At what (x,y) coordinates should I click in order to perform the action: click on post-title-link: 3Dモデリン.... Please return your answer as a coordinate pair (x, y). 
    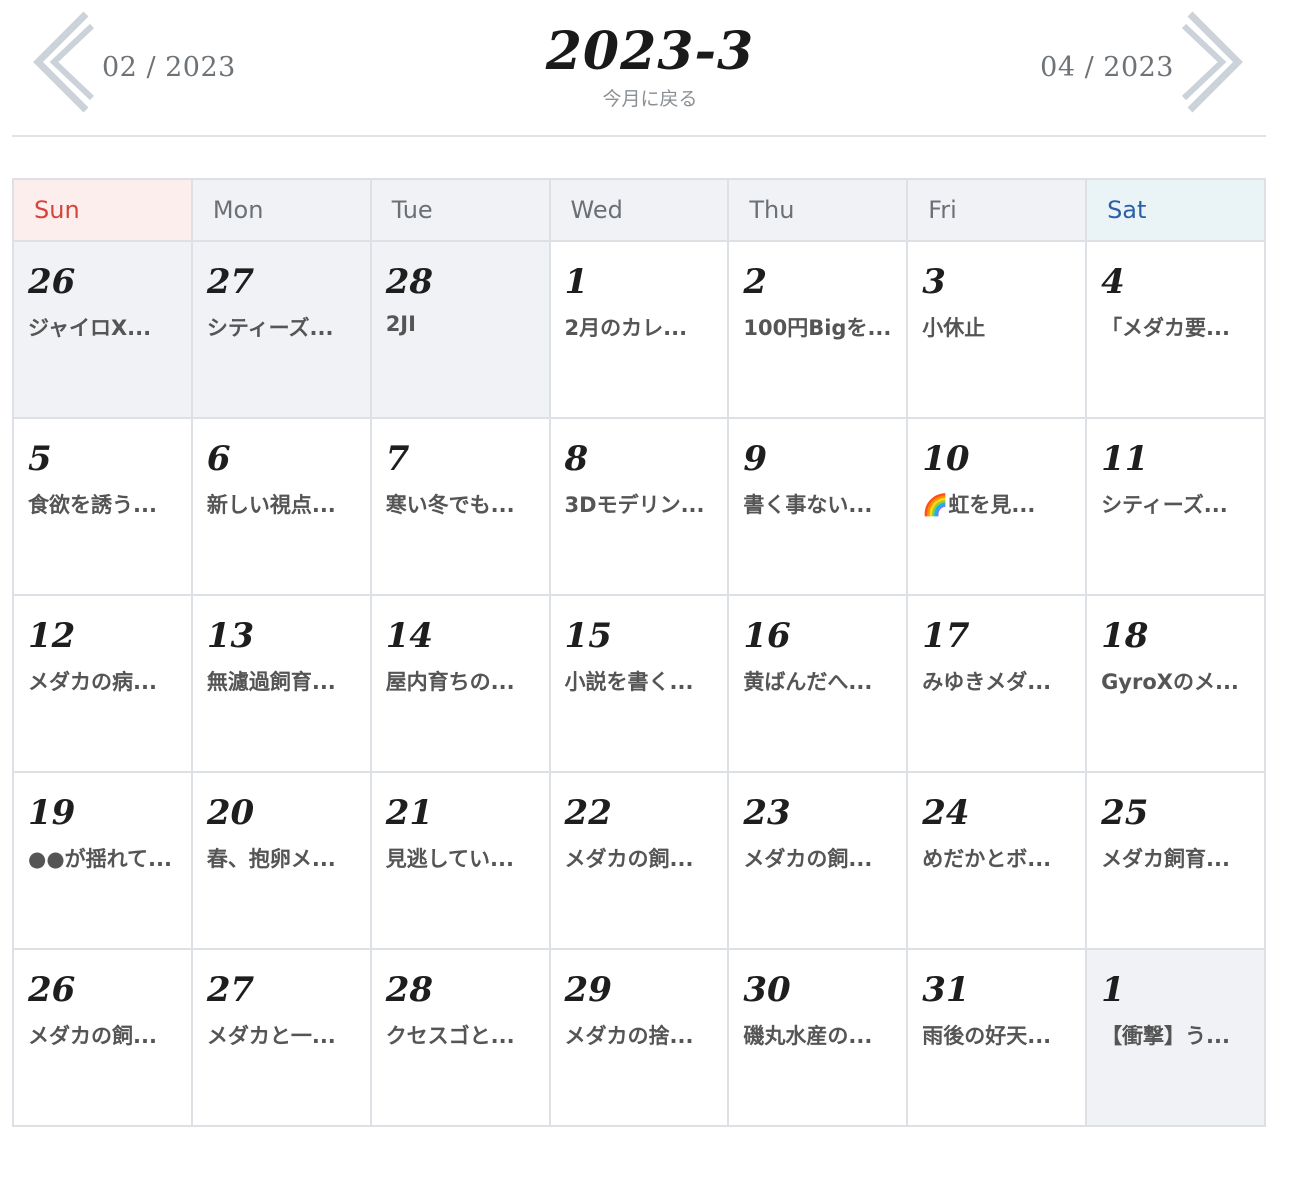
    Looking at the image, I should click on (644, 504).